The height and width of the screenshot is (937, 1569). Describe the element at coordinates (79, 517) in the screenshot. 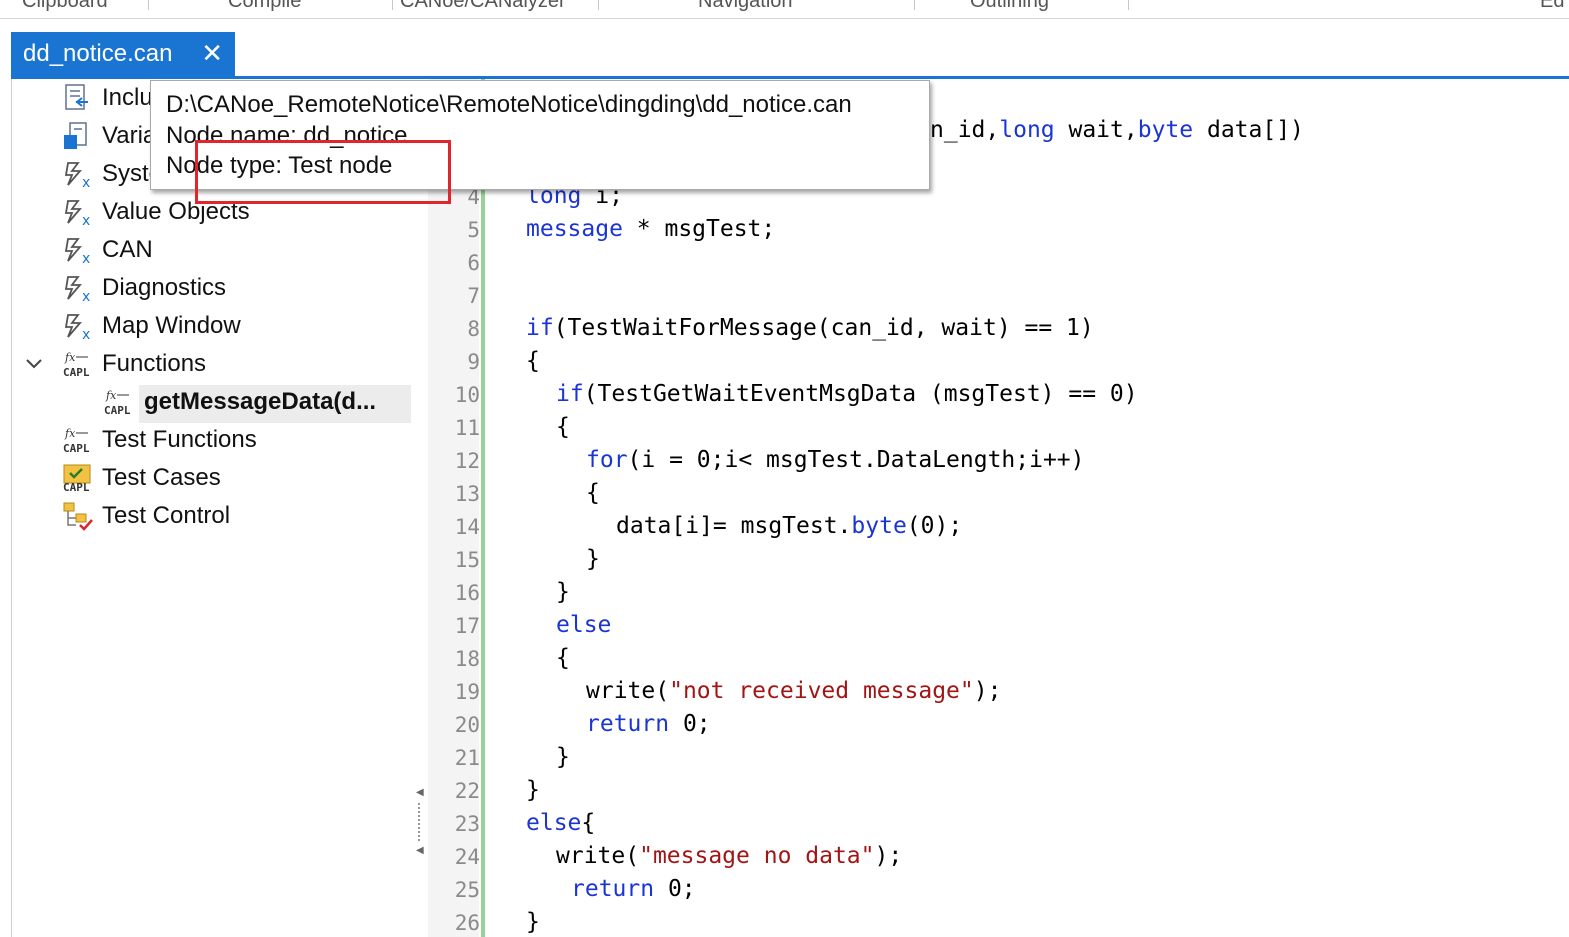

I see `test-control-icon` at that location.